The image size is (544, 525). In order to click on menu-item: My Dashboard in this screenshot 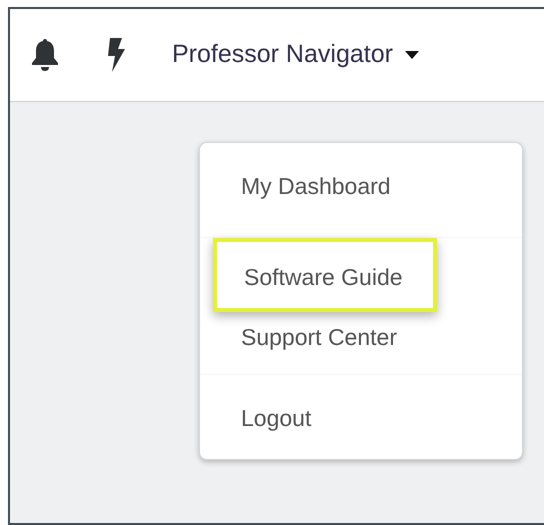, I will do `click(295, 190)`.